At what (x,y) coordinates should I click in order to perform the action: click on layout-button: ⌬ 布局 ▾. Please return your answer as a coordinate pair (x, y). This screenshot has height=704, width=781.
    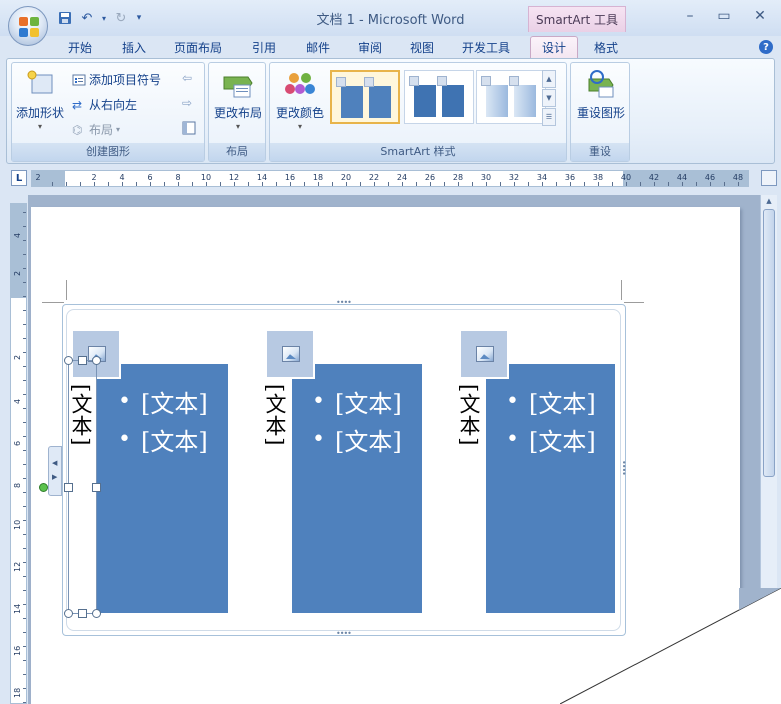
    Looking at the image, I should click on (96, 129).